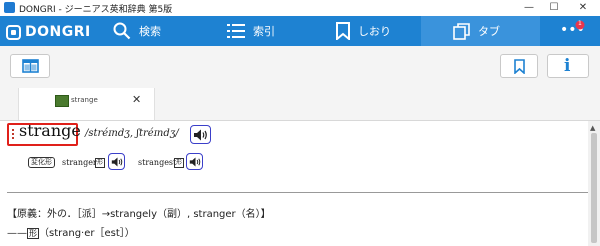  Describe the element at coordinates (17, 233) in the screenshot. I see `sense-dash: ——` at that location.